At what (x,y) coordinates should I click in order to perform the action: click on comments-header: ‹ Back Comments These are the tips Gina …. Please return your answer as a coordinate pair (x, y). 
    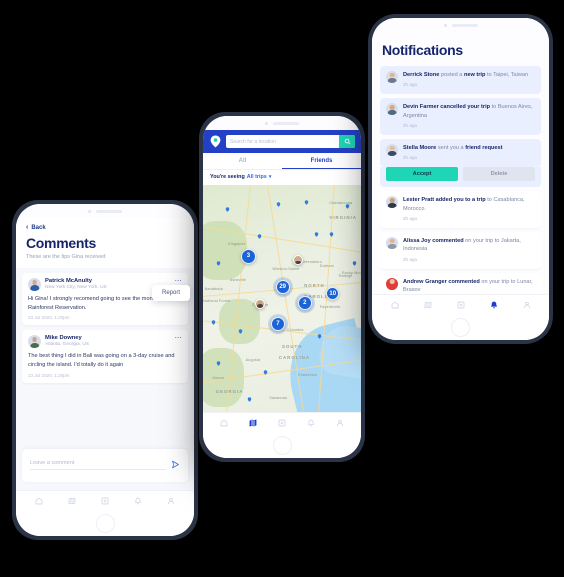
    Looking at the image, I should click on (105, 243).